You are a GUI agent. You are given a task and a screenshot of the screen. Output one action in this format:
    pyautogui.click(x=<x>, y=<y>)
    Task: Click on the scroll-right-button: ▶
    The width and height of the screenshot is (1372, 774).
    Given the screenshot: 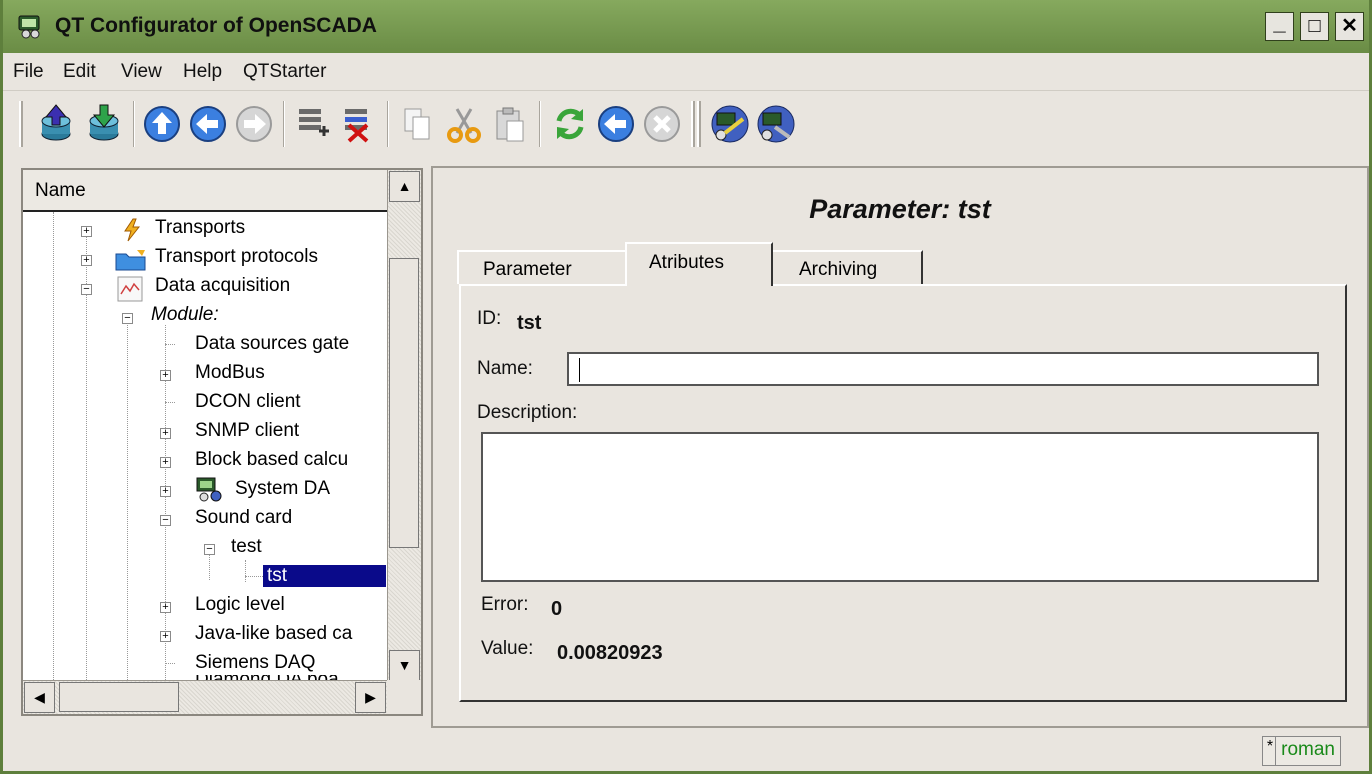 What is the action you would take?
    pyautogui.click(x=370, y=697)
    